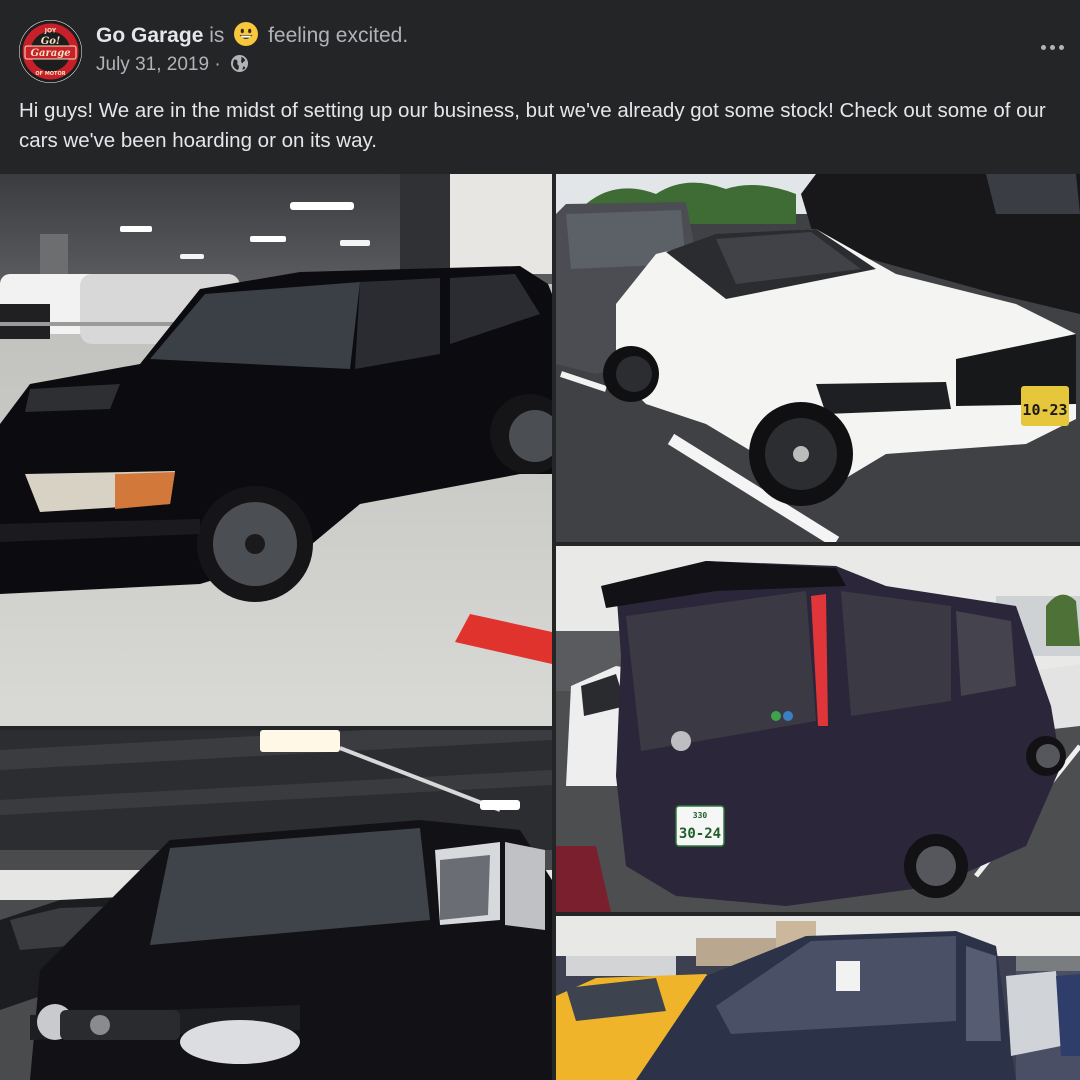 The width and height of the screenshot is (1080, 1080). Describe the element at coordinates (246, 34) in the screenshot. I see `grinning-emoji-icon` at that location.